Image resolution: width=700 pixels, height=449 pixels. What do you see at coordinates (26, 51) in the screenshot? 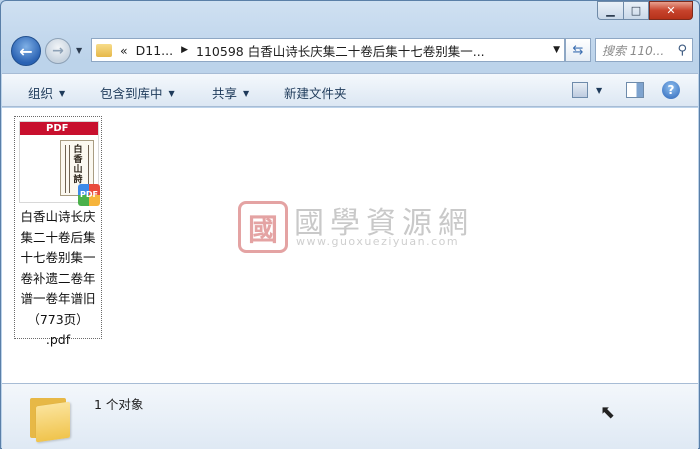
I see `back-button: ←` at bounding box center [26, 51].